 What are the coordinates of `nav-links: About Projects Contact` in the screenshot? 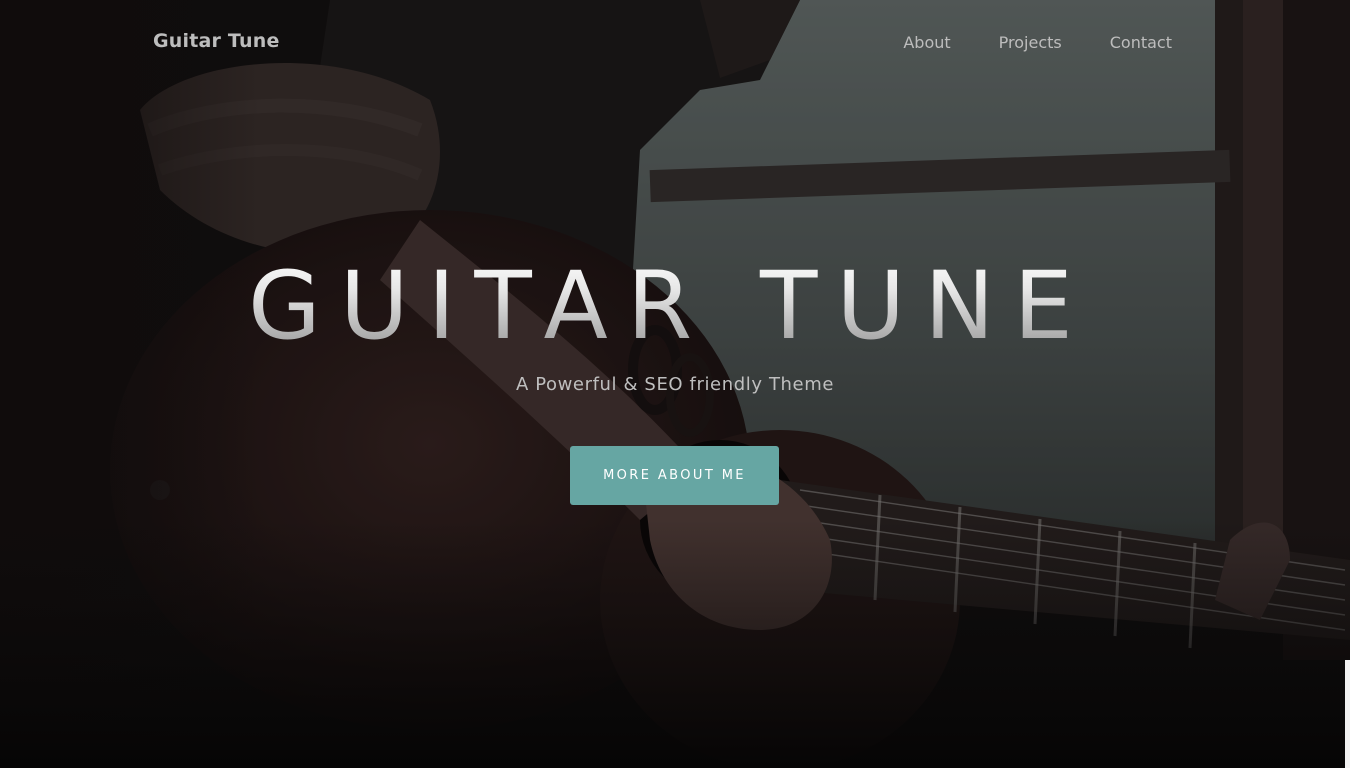 It's located at (1037, 42).